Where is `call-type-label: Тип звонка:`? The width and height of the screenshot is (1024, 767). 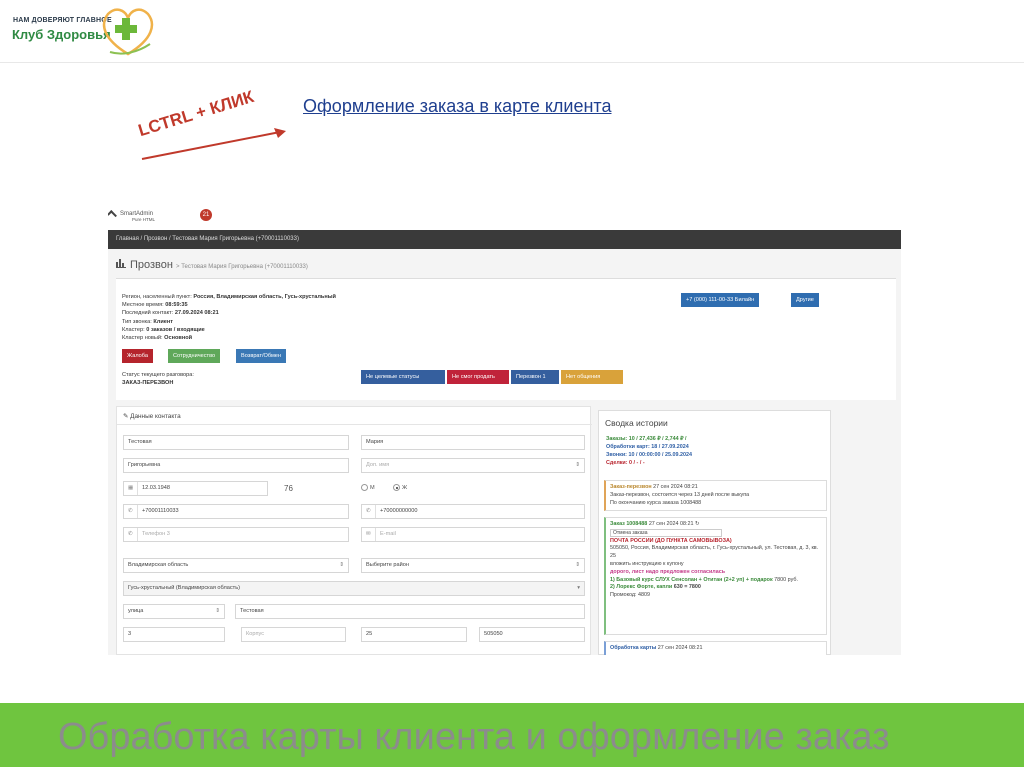 call-type-label: Тип звонка: is located at coordinates (137, 321).